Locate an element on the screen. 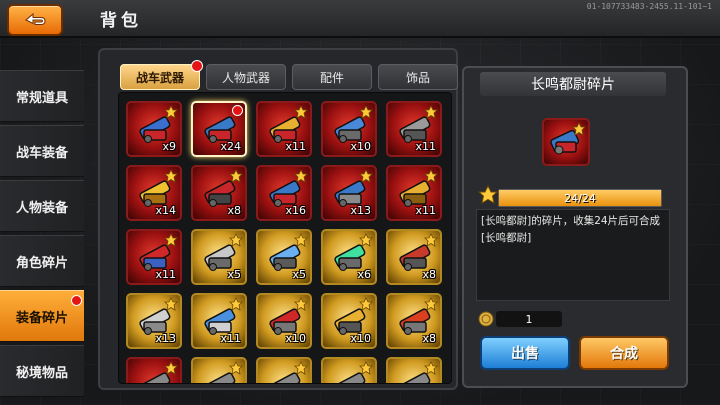  sidebar-item-vehicle-equipment: 战车装备 is located at coordinates (42, 151).